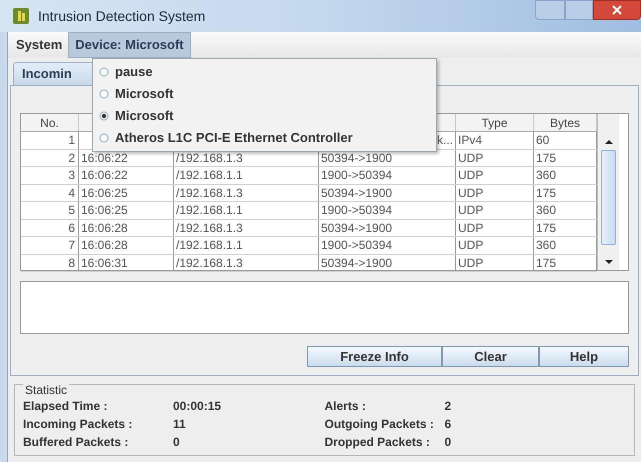  What do you see at coordinates (65, 405) in the screenshot?
I see `stat-label: Elapsed Time :` at bounding box center [65, 405].